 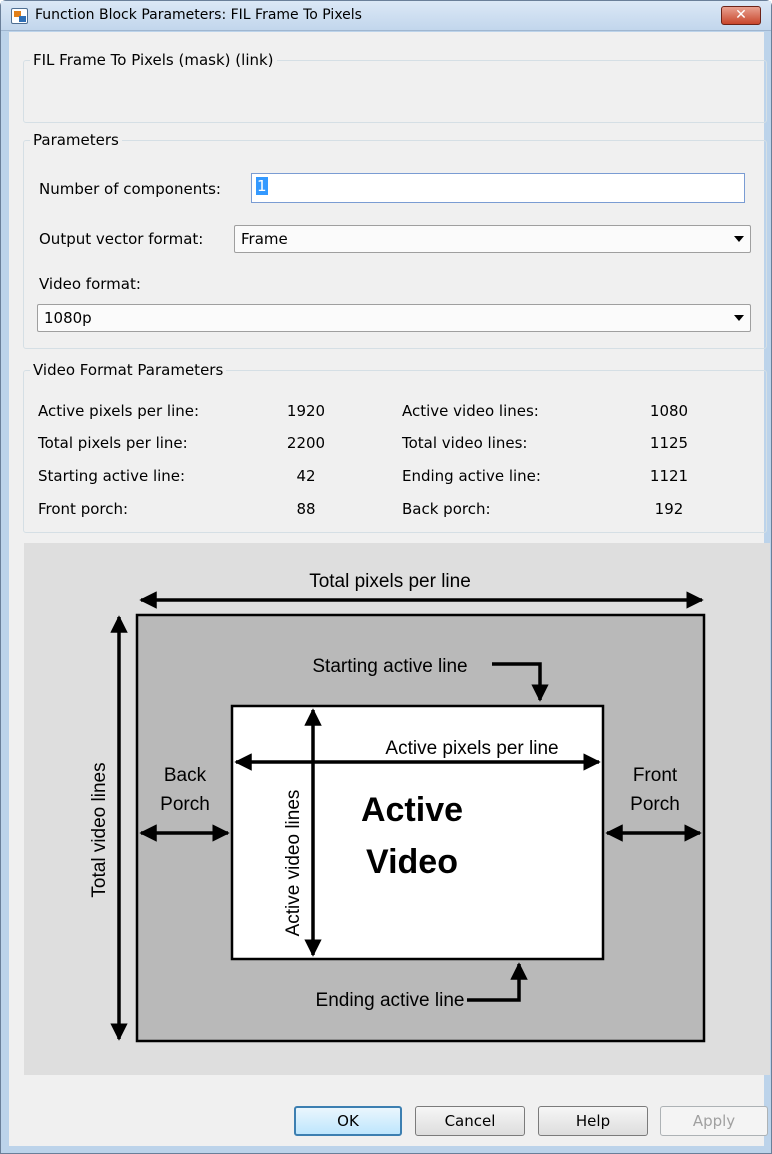 I want to click on vf-left-value-1: 2200, so click(x=306, y=443).